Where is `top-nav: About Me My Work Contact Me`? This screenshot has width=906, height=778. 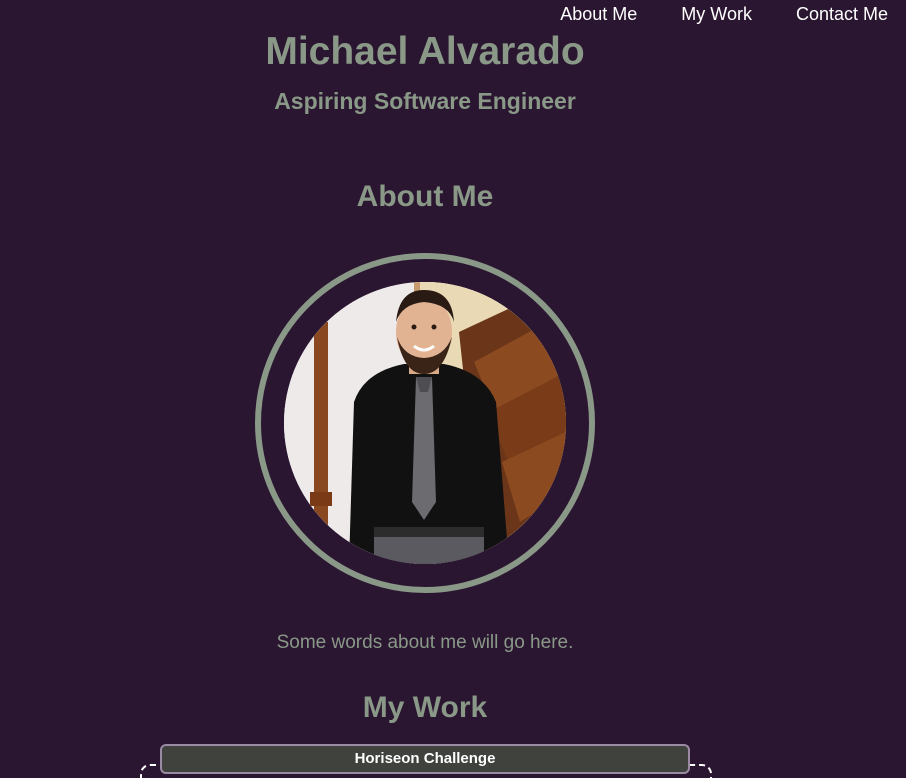
top-nav: About Me My Work Contact Me is located at coordinates (702, 14).